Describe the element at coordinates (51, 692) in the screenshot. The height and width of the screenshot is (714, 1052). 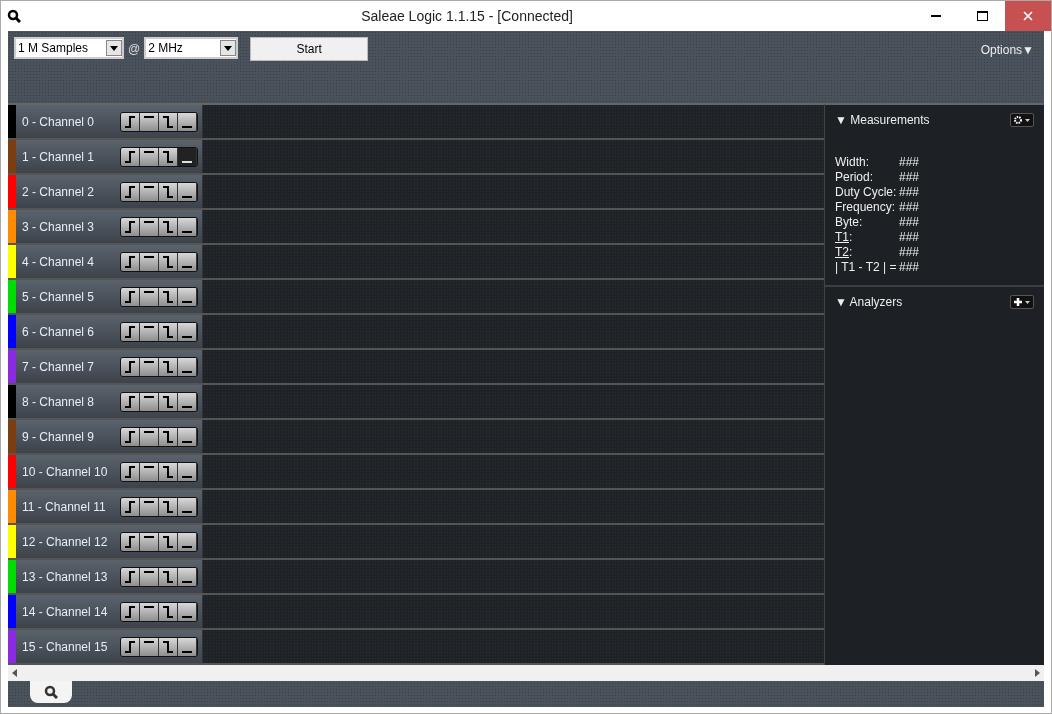
I see `search-tab` at that location.